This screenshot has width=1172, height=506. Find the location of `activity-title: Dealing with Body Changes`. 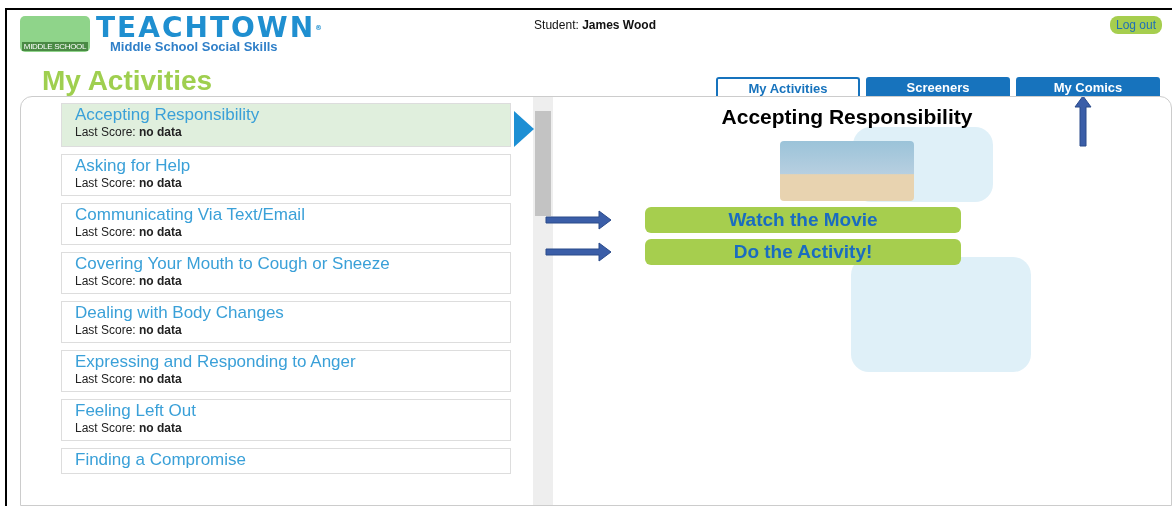

activity-title: Dealing with Body Changes is located at coordinates (180, 313).